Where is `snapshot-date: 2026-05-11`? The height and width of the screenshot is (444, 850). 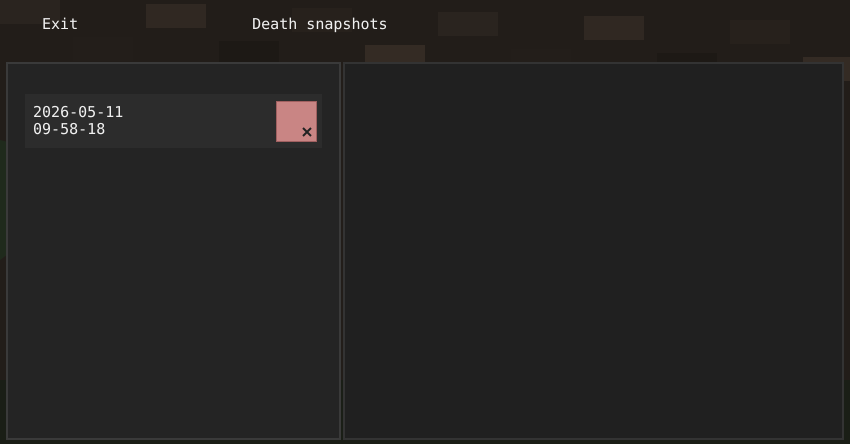
snapshot-date: 2026-05-11 is located at coordinates (78, 112).